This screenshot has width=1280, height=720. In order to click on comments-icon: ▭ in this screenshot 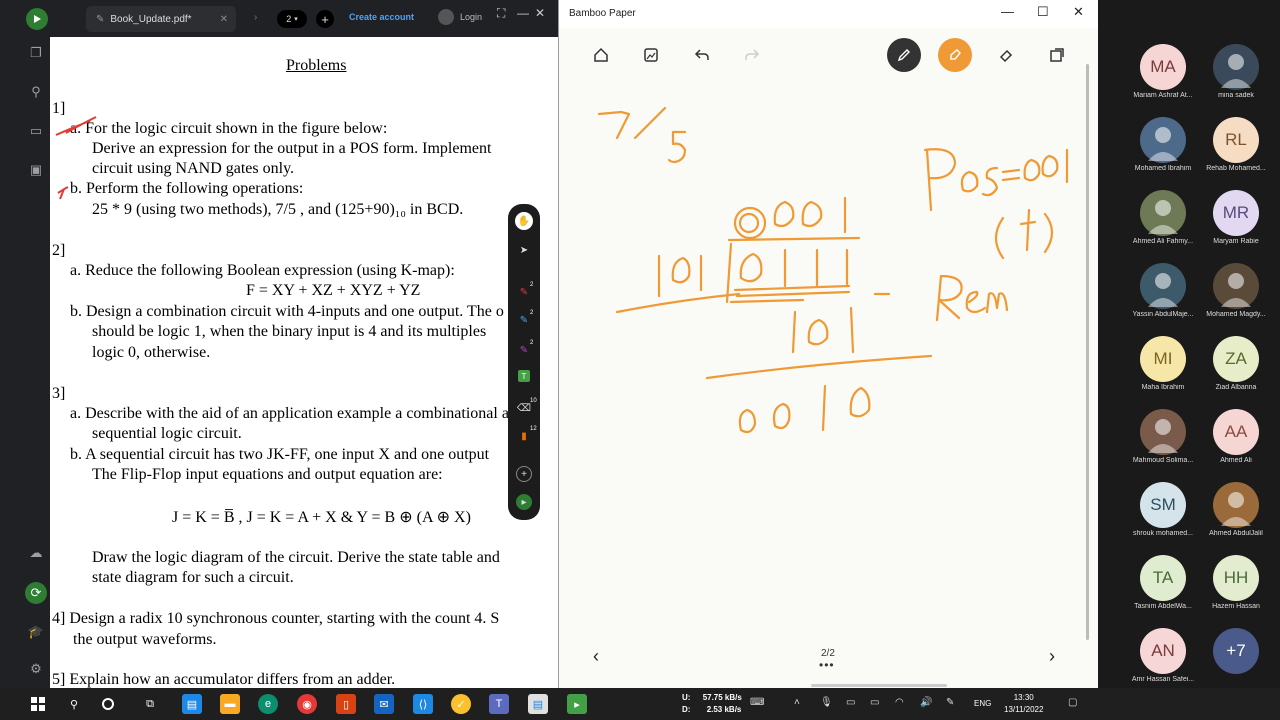, I will do `click(36, 131)`.